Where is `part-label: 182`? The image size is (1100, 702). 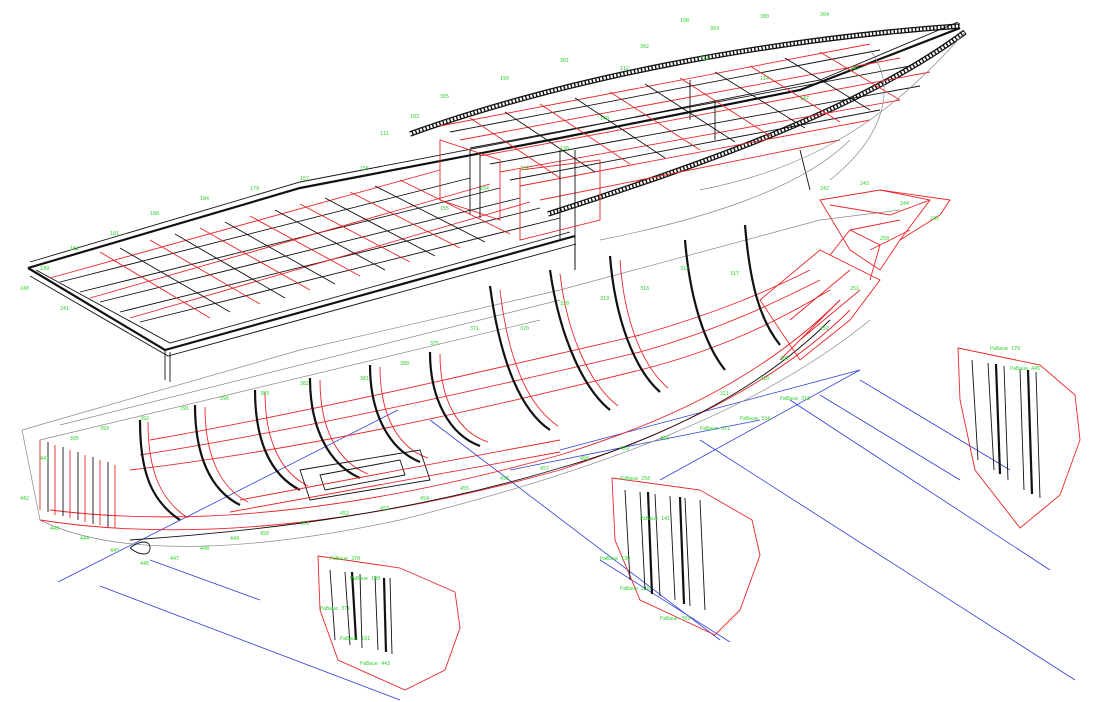
part-label: 182 is located at coordinates (74, 249).